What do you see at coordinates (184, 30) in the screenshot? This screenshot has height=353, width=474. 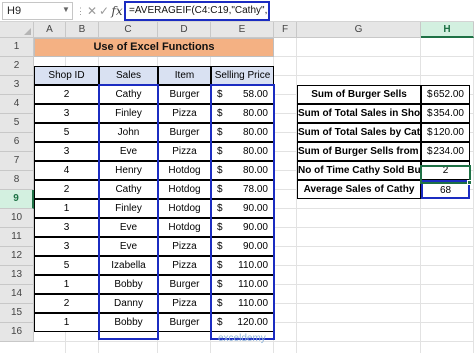 I see `column-header-d: D` at bounding box center [184, 30].